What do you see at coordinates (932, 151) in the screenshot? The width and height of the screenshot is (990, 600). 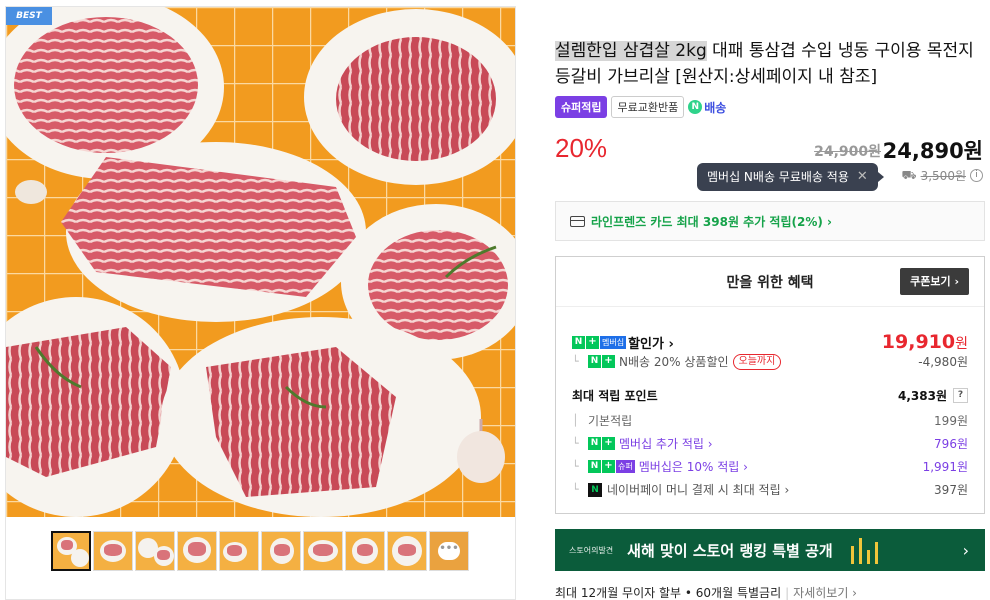 I see `sale-price: 24,890원` at bounding box center [932, 151].